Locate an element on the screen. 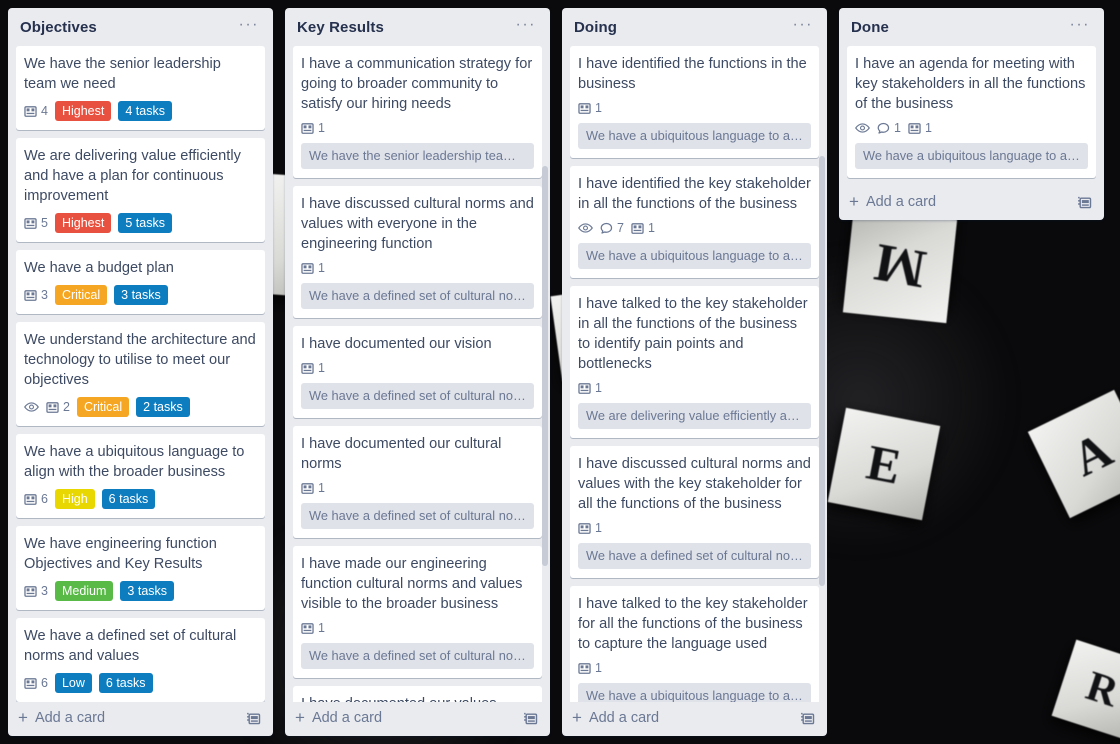  label-badge: 4 tasks is located at coordinates (145, 111).